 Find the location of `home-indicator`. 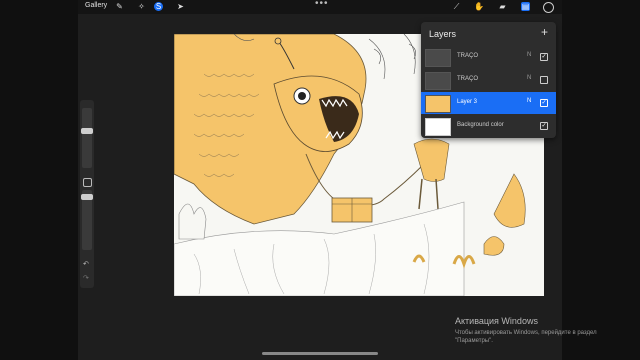

home-indicator is located at coordinates (320, 353).